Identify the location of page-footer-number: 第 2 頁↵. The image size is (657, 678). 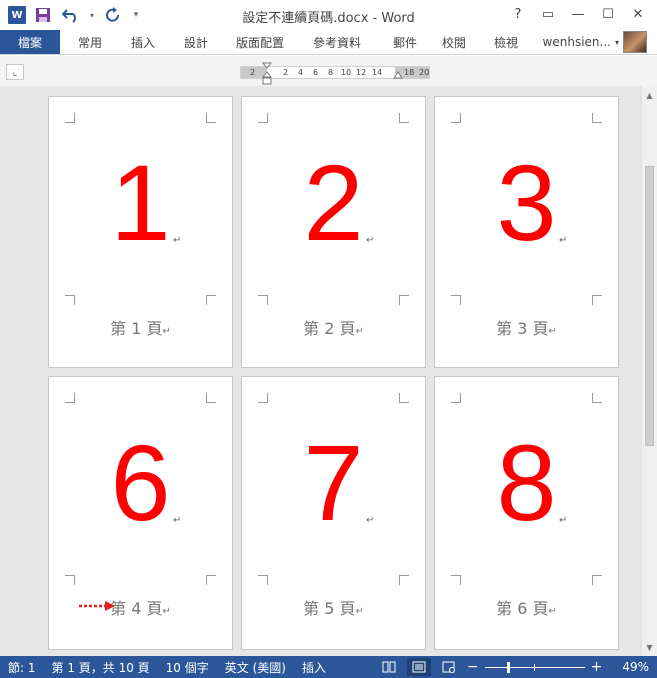
(333, 328).